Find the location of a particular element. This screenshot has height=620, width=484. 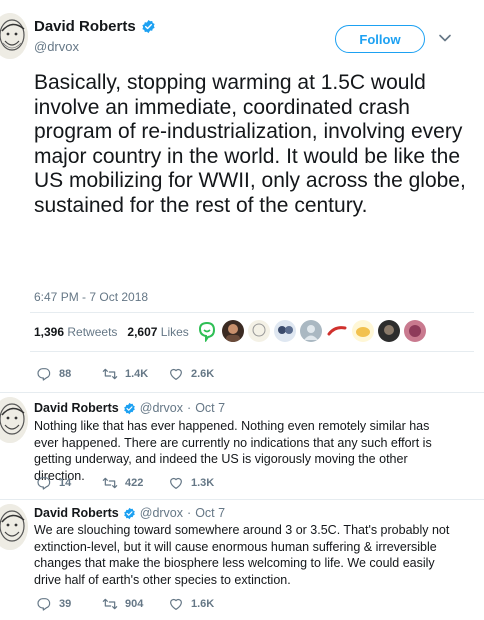

person-icon is located at coordinates (233, 333).